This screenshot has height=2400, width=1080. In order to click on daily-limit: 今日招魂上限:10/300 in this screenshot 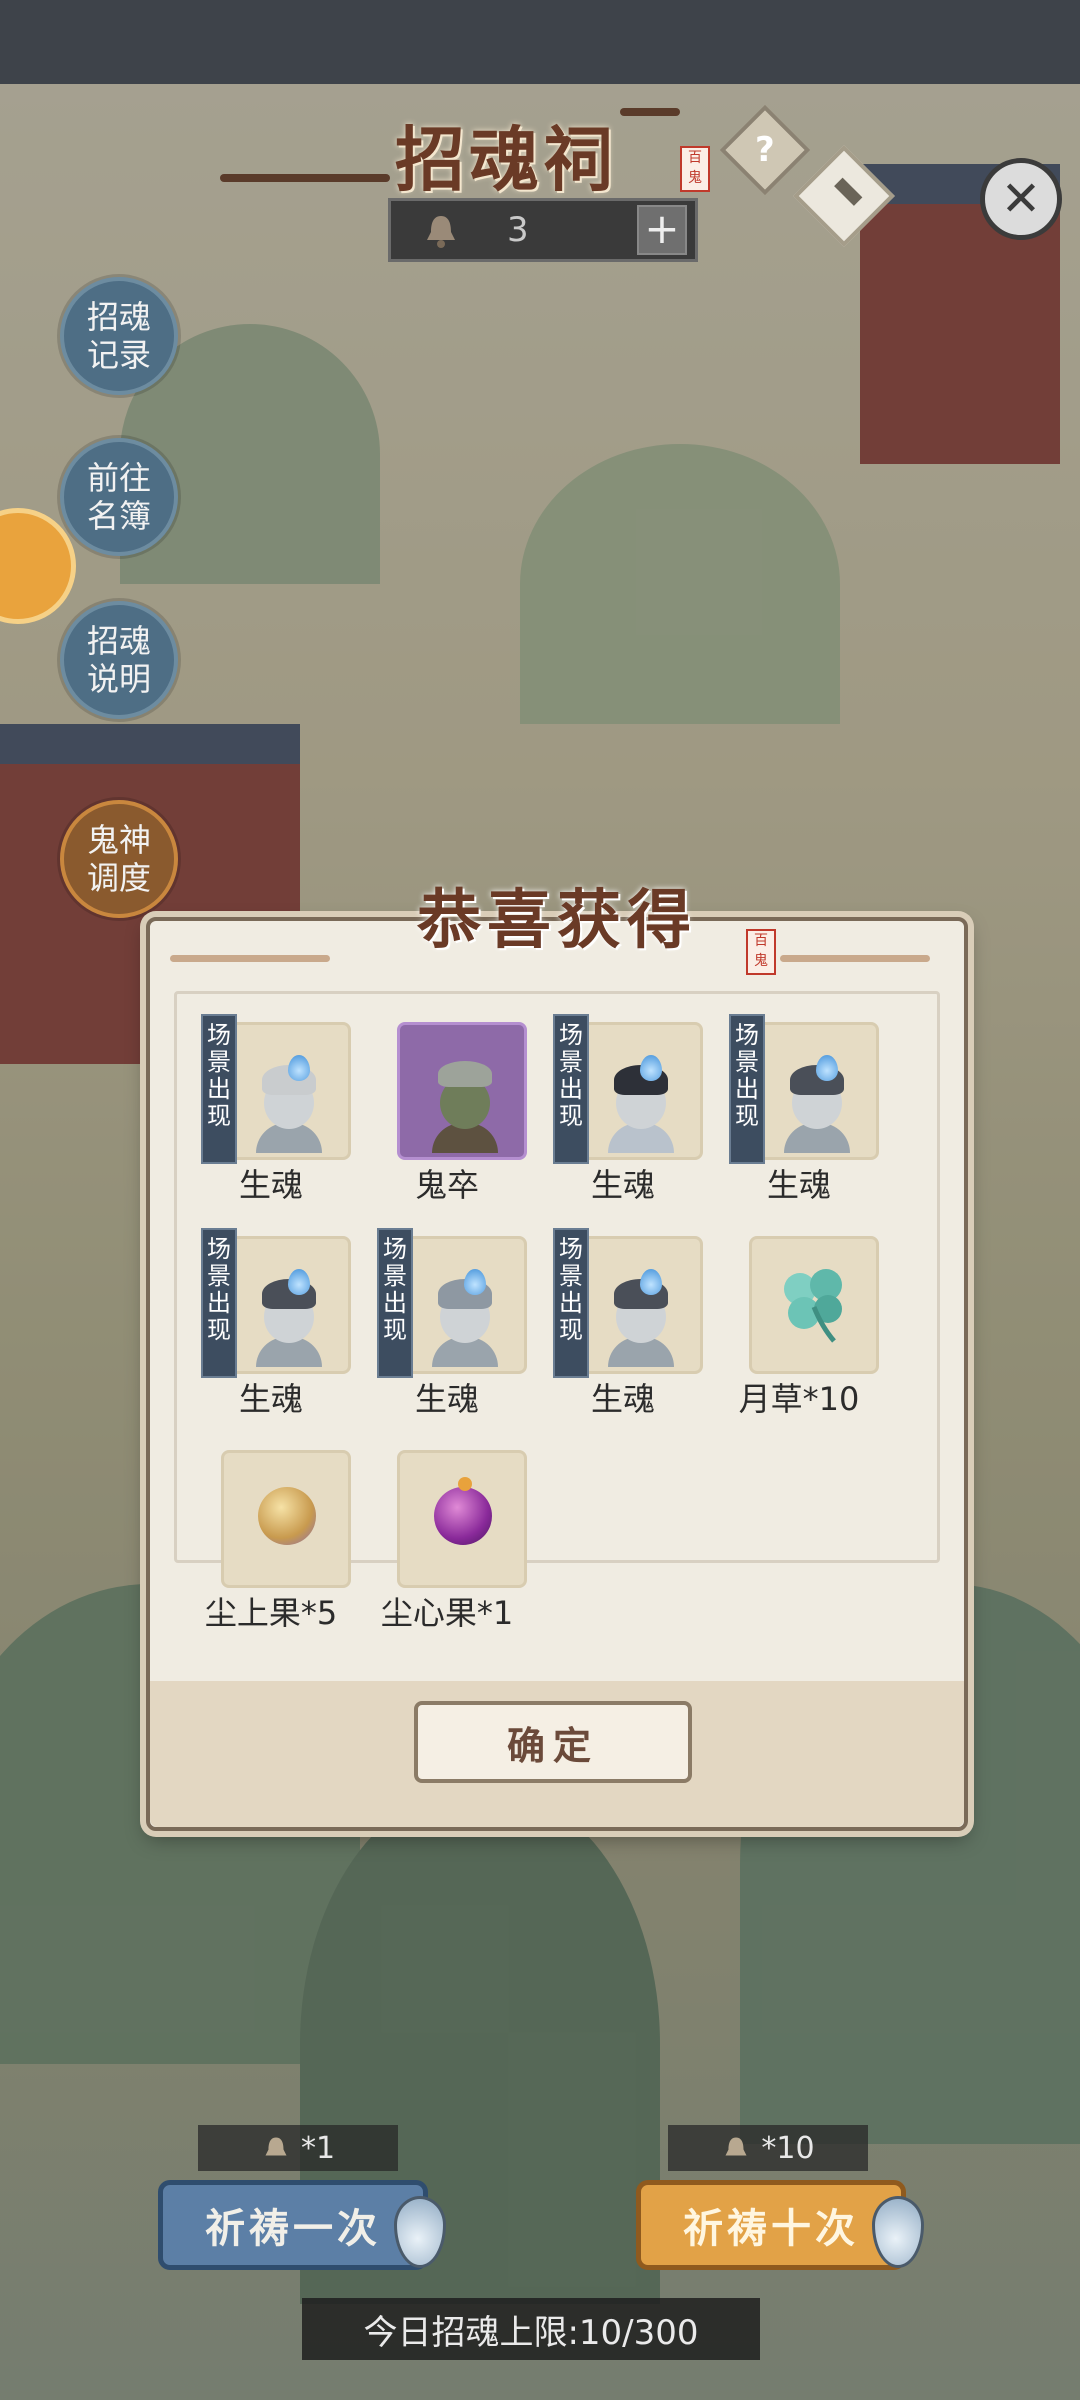, I will do `click(531, 2329)`.